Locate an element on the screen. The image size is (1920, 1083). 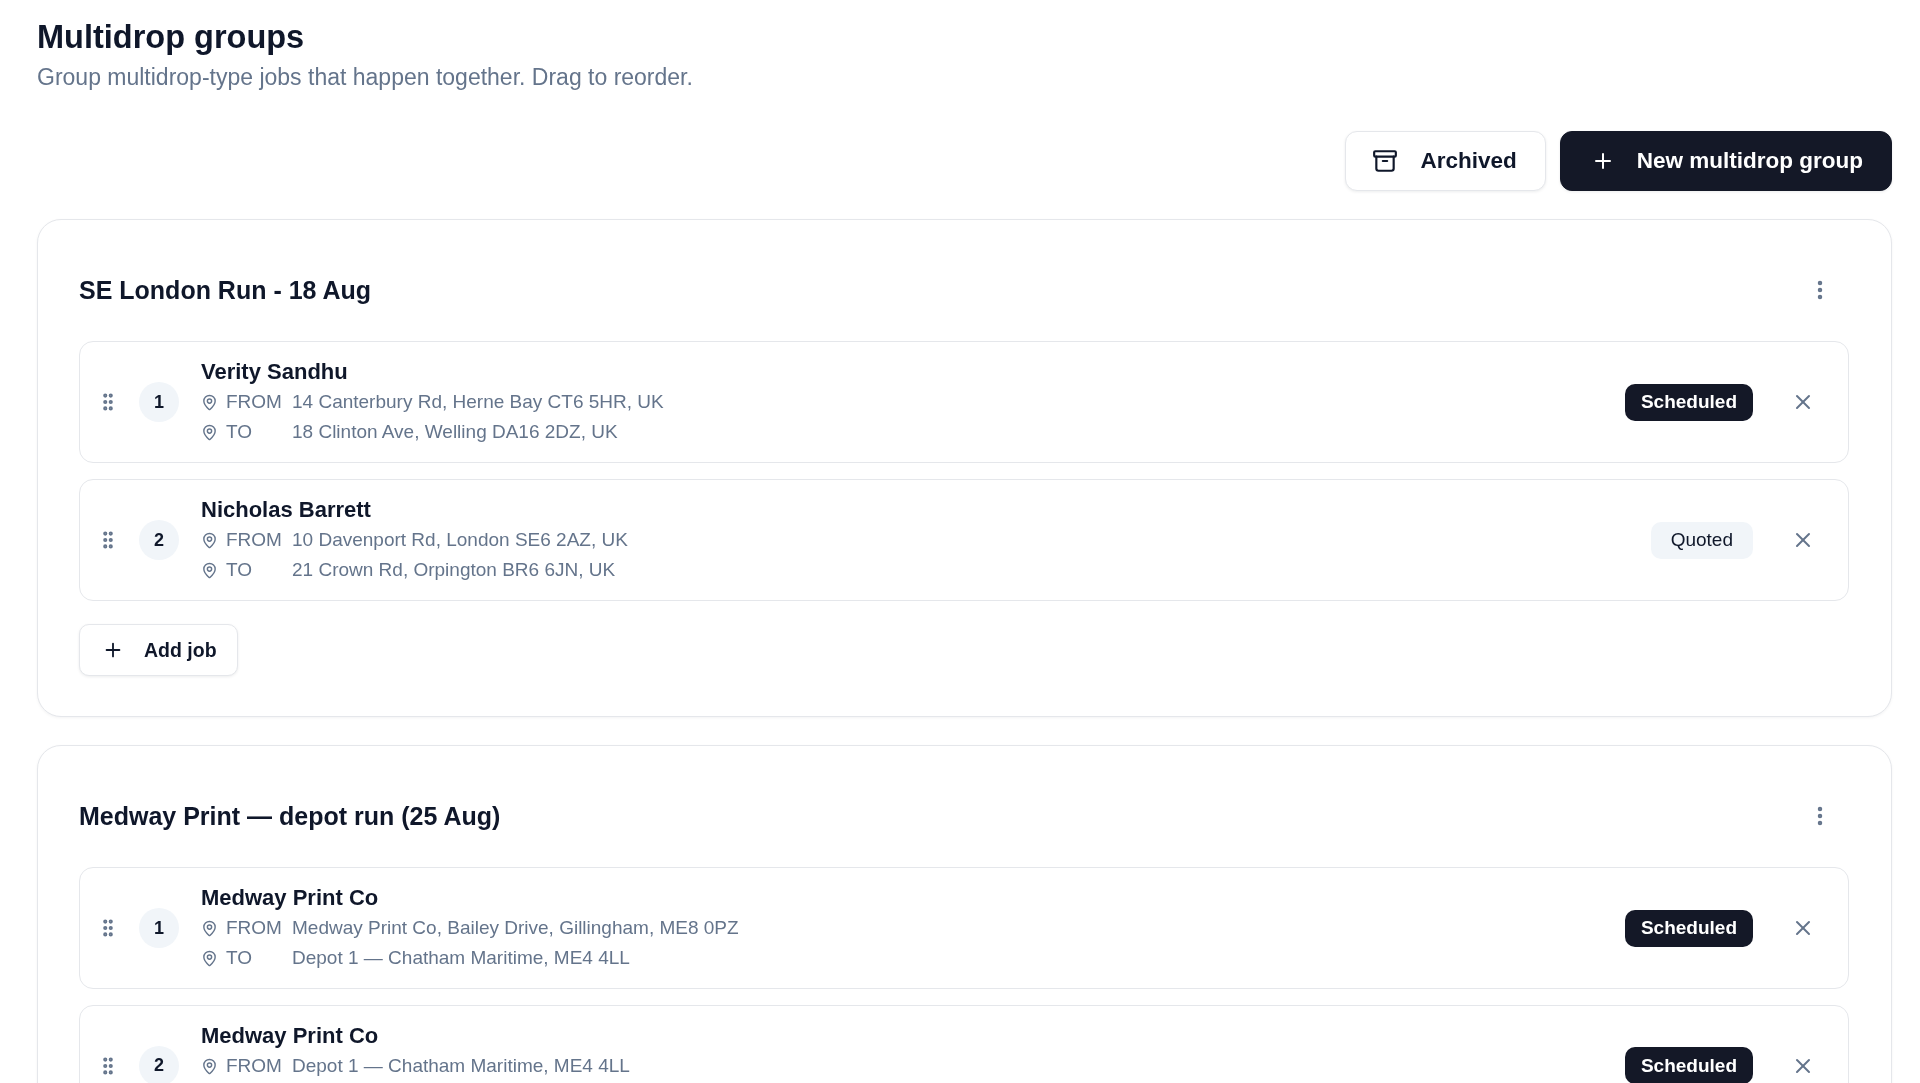
group-title: Medway Print — depot run (25 Aug) is located at coordinates (290, 816).